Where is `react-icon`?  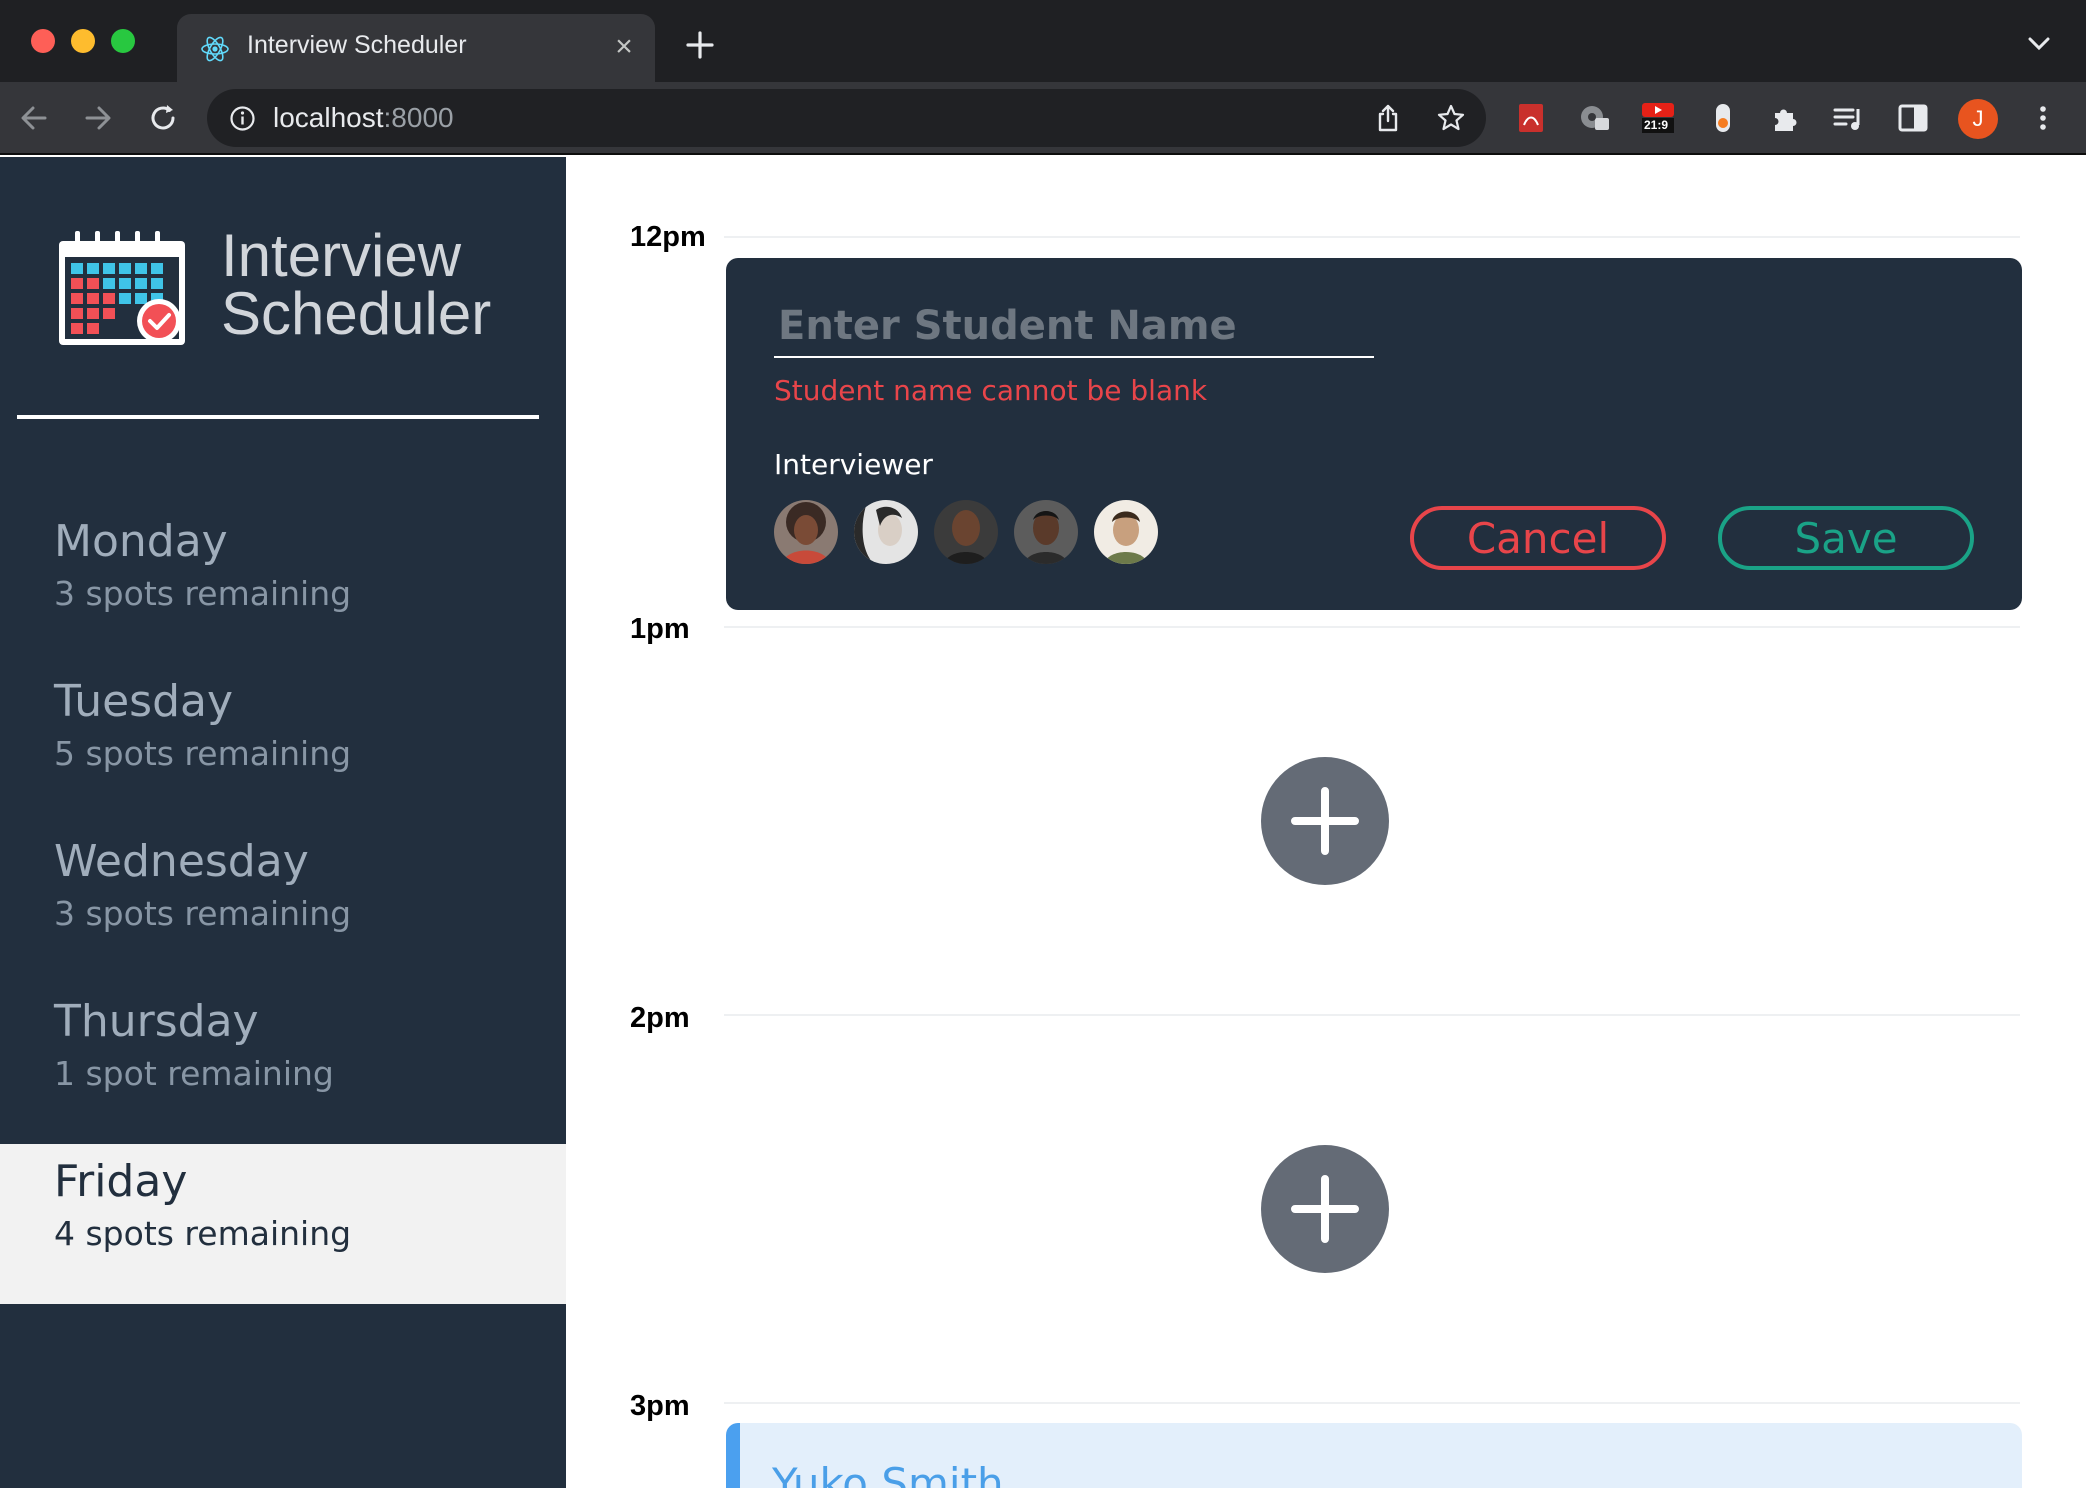 react-icon is located at coordinates (215, 49).